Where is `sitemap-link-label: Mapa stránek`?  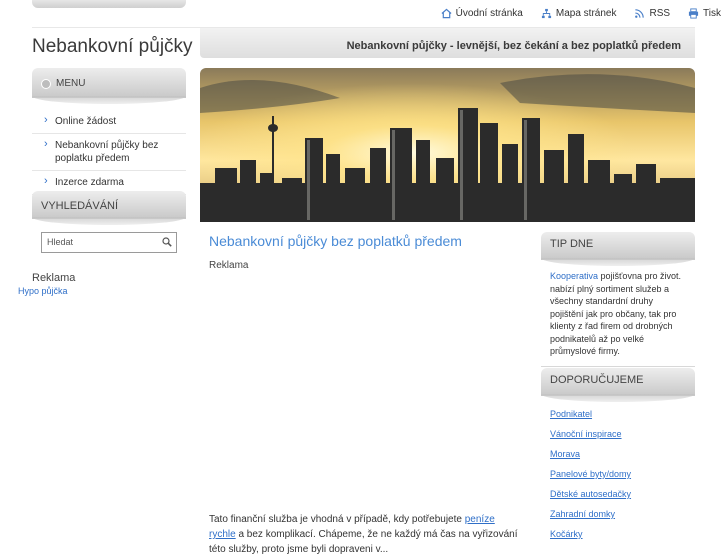 sitemap-link-label: Mapa stránek is located at coordinates (586, 13).